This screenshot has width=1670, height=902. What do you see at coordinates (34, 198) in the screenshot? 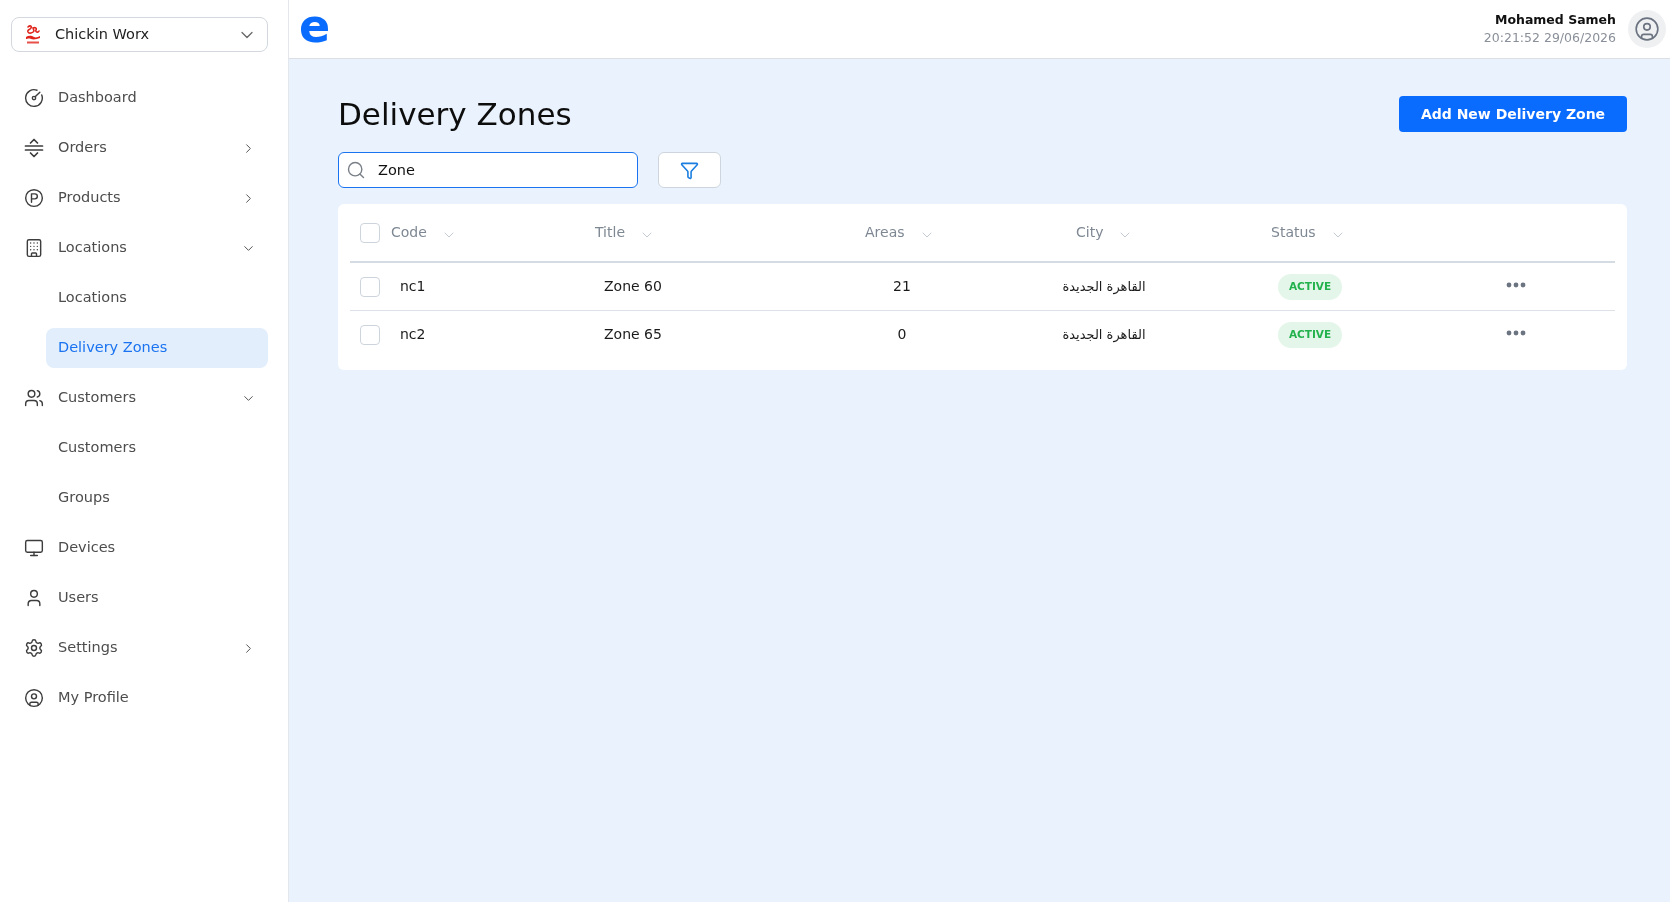
I see `circled-p-icon` at bounding box center [34, 198].